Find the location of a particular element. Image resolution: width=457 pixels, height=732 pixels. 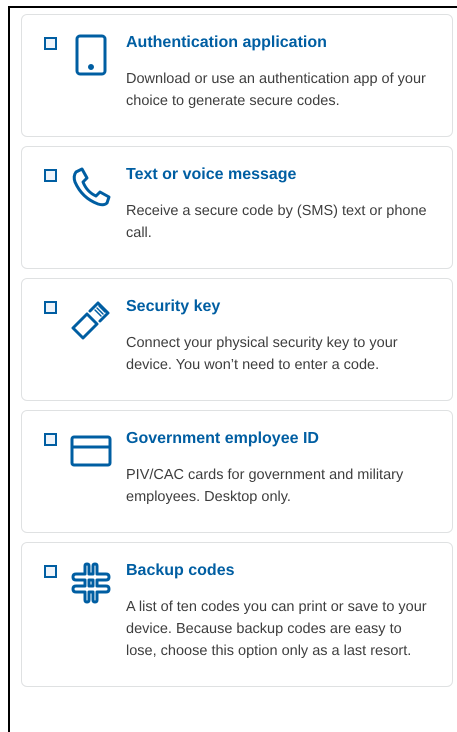

phone-icon is located at coordinates (91, 187).